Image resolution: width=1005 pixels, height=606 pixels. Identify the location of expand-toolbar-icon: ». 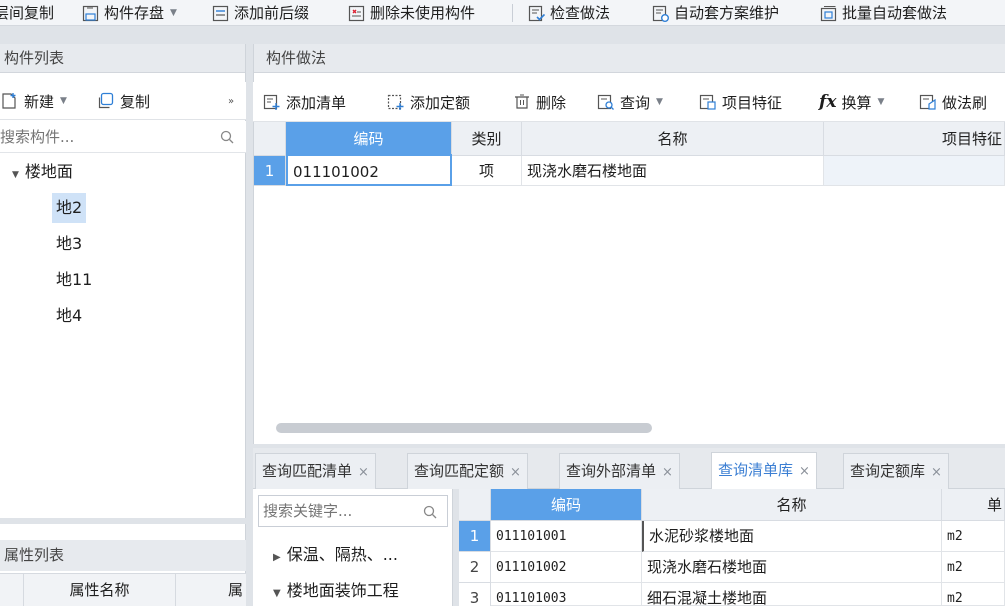
(231, 101).